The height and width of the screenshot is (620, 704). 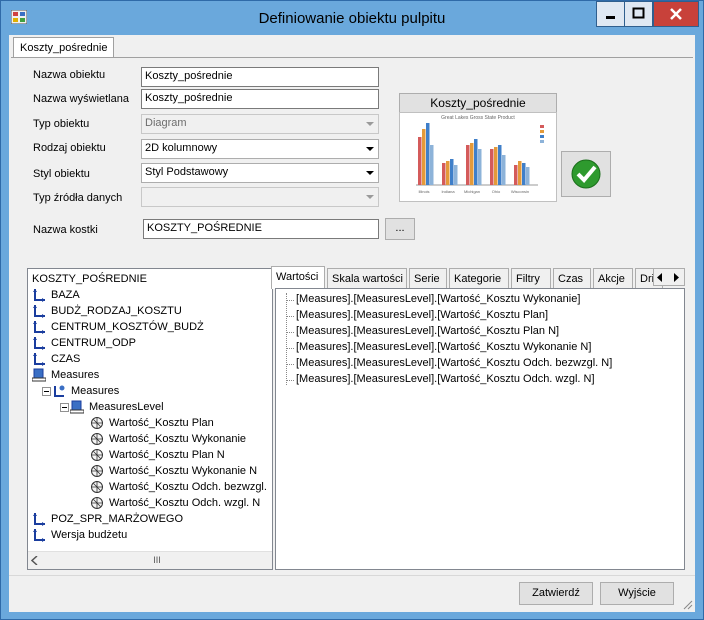 I want to click on tree-item: CENTRUM_KOSZTÓW_BUDŻ, so click(x=127, y=327).